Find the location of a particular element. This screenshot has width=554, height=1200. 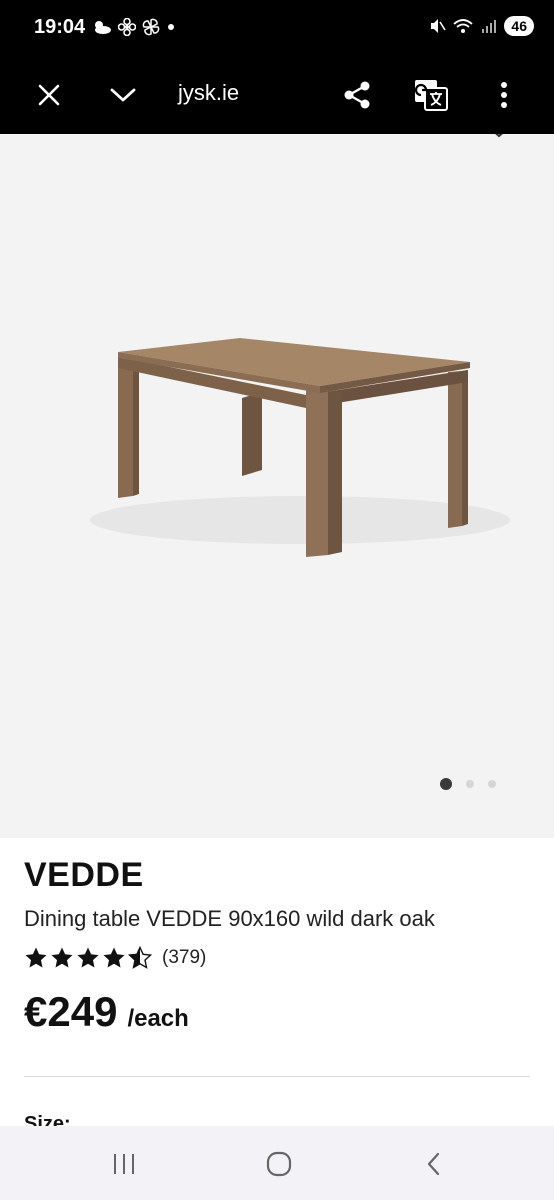

fan-icon is located at coordinates (127, 27).